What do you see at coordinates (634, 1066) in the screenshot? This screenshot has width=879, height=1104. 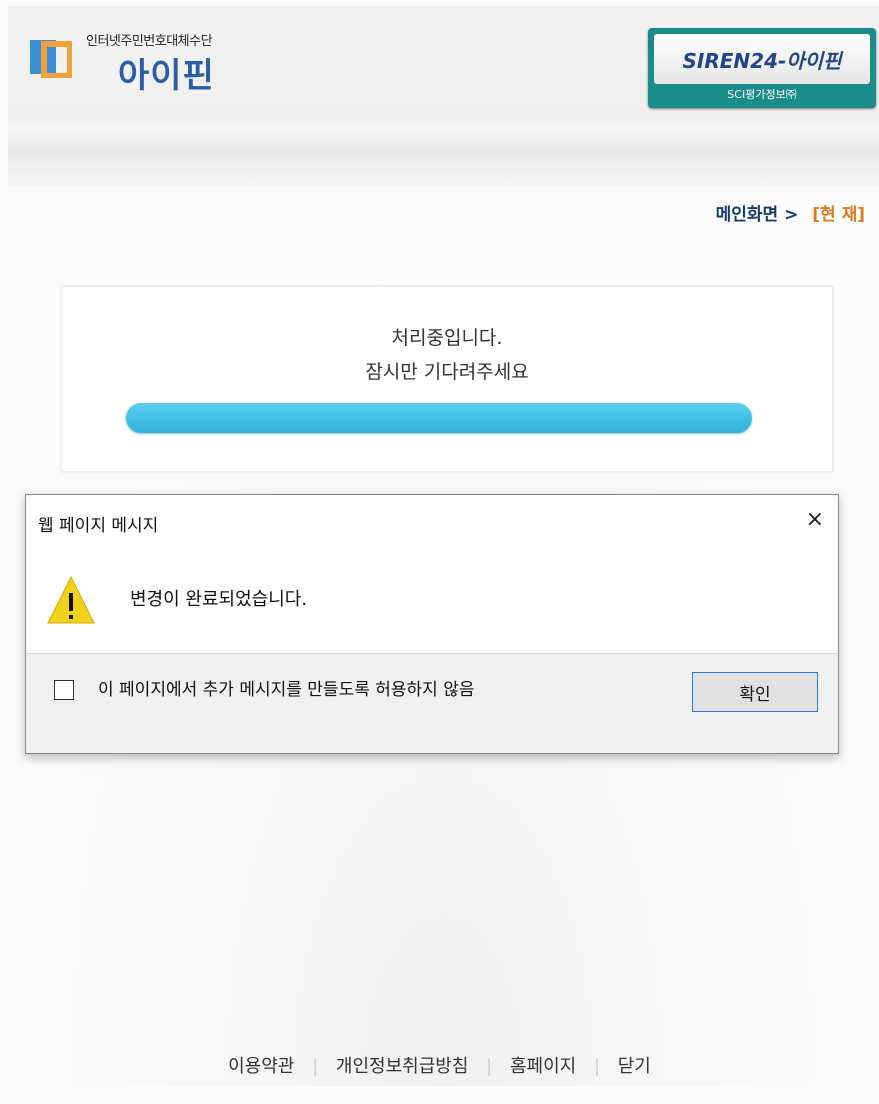 I see `footer-link-close: 닫기` at bounding box center [634, 1066].